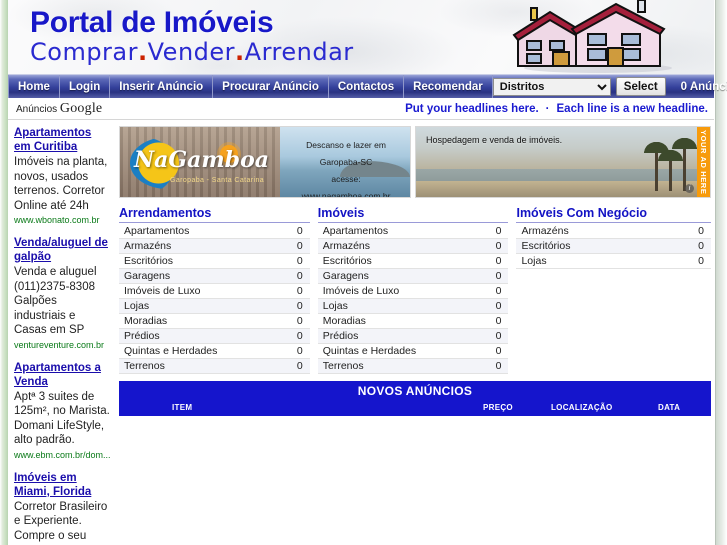  Describe the element at coordinates (551, 86) in the screenshot. I see `district-select: Distritos` at that location.